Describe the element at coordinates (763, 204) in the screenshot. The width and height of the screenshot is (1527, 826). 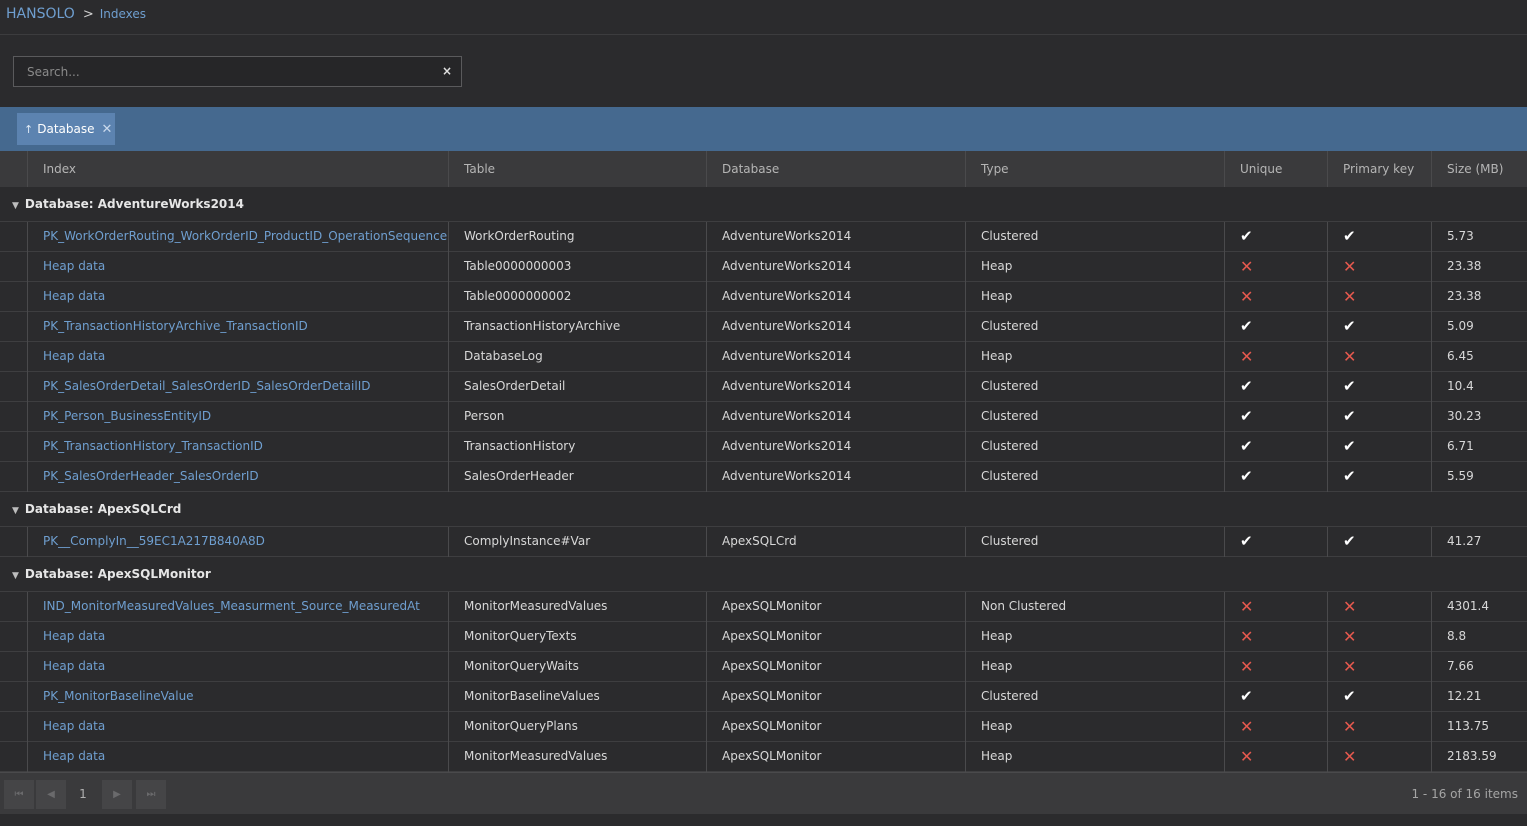
I see `group-row: ▼ Database: AdventureWorks2014` at that location.